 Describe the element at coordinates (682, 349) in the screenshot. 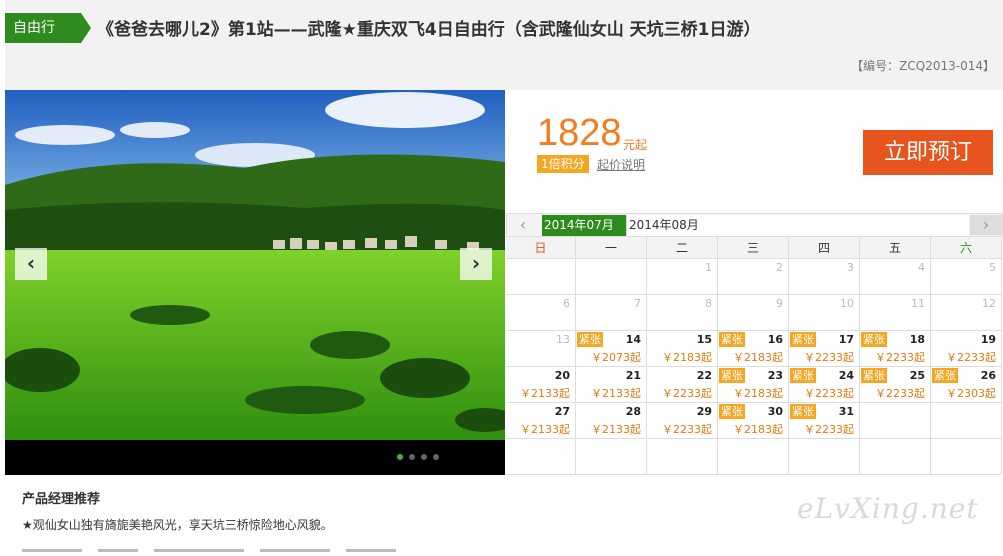

I see `calendar-day-cell: 15 ￥2183起` at that location.